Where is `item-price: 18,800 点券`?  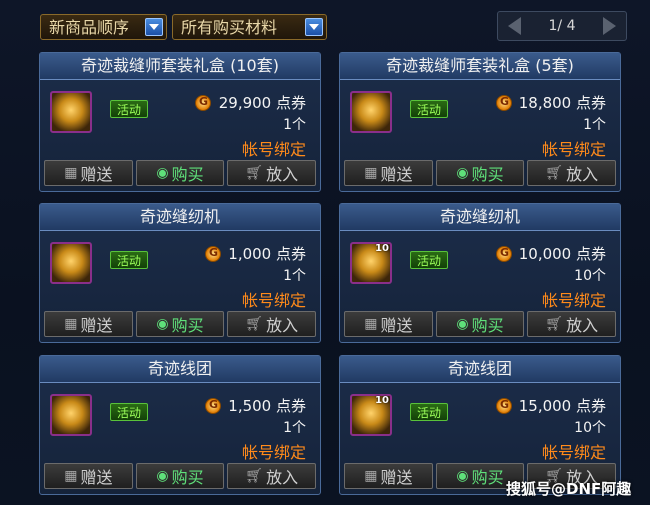
item-price: 18,800 点券 is located at coordinates (562, 103).